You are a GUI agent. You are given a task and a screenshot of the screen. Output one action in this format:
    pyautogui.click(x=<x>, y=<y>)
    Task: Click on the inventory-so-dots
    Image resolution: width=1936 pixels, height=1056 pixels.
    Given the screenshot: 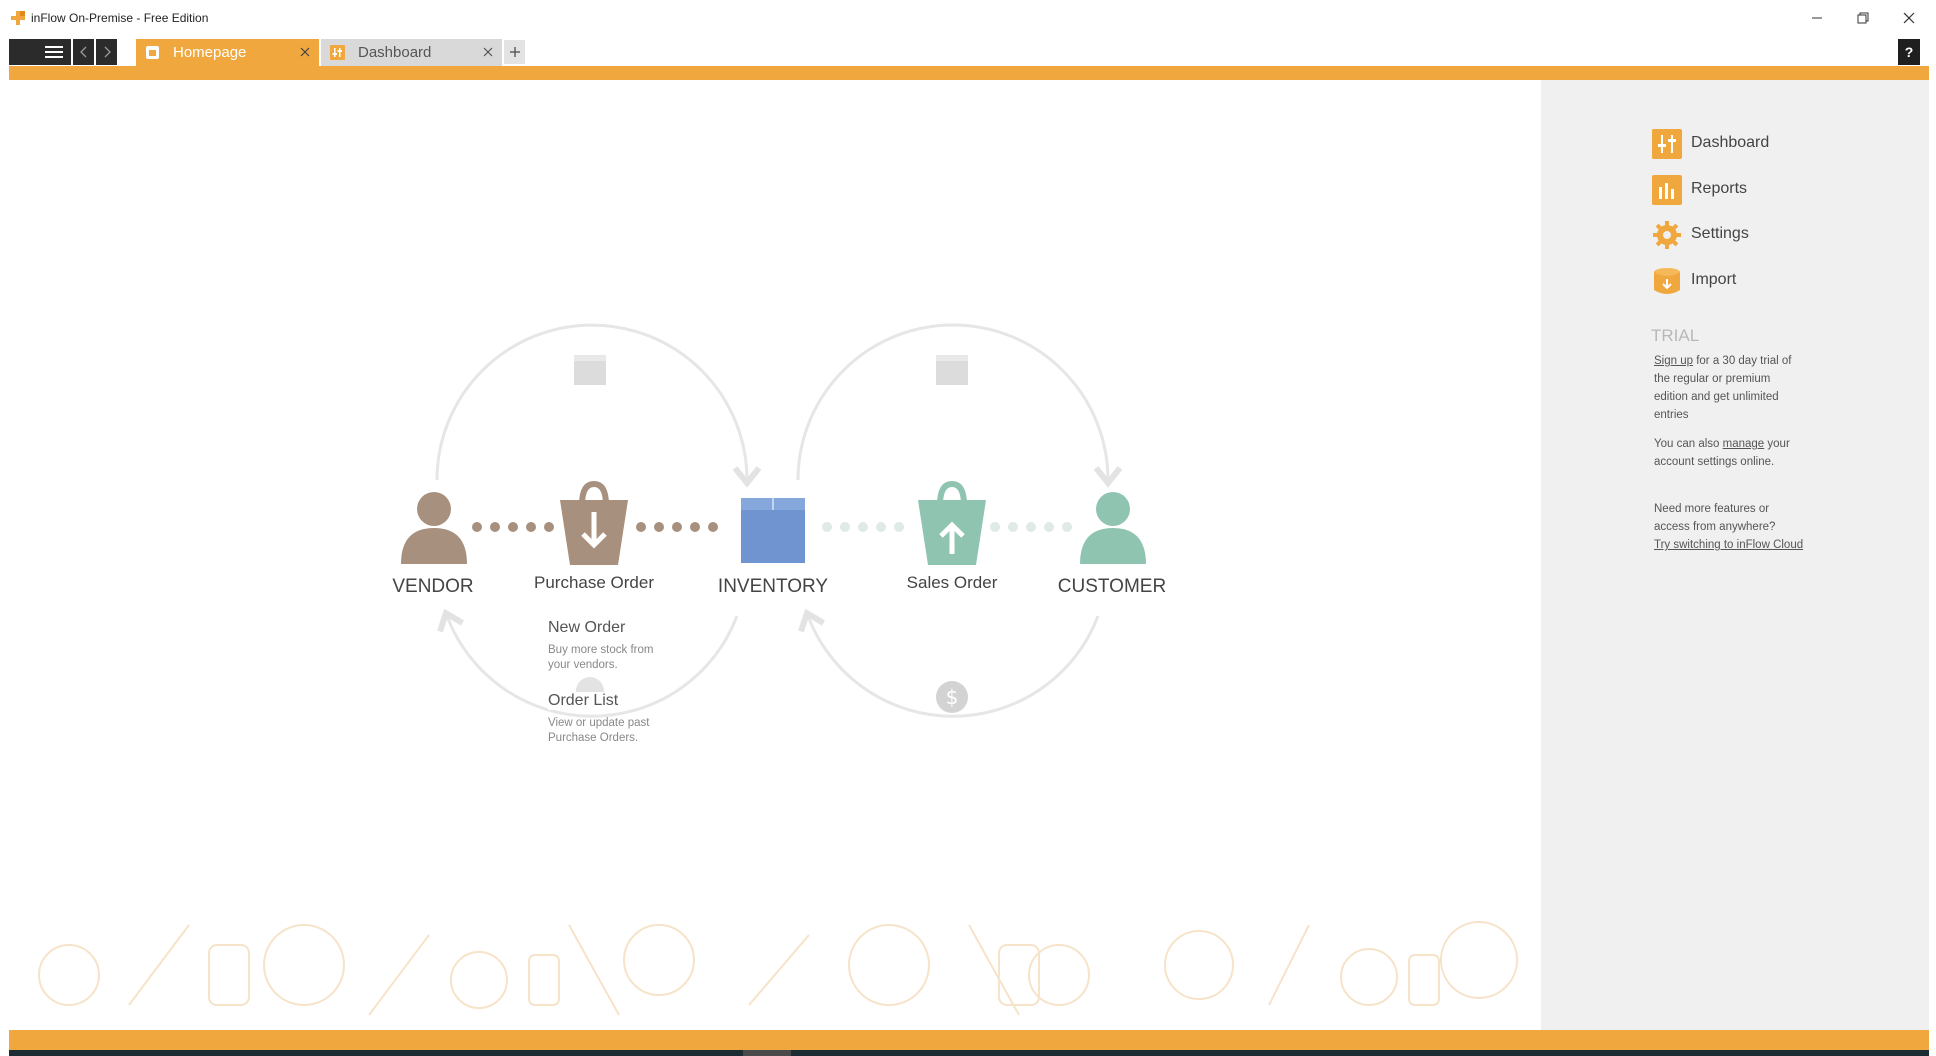 What is the action you would take?
    pyautogui.click(x=863, y=527)
    